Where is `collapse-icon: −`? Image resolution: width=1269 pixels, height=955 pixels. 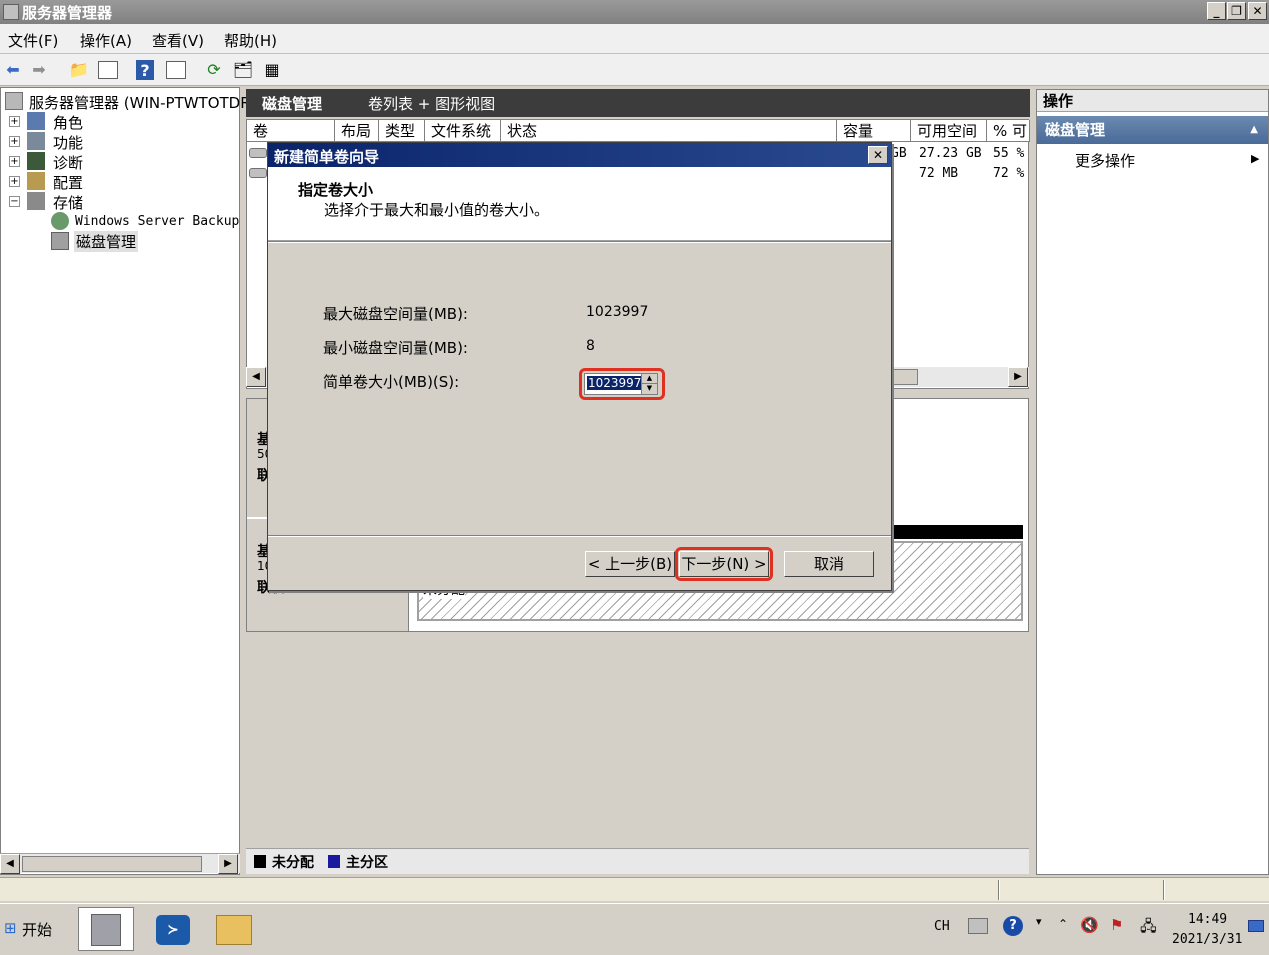
collapse-icon: − is located at coordinates (14, 201).